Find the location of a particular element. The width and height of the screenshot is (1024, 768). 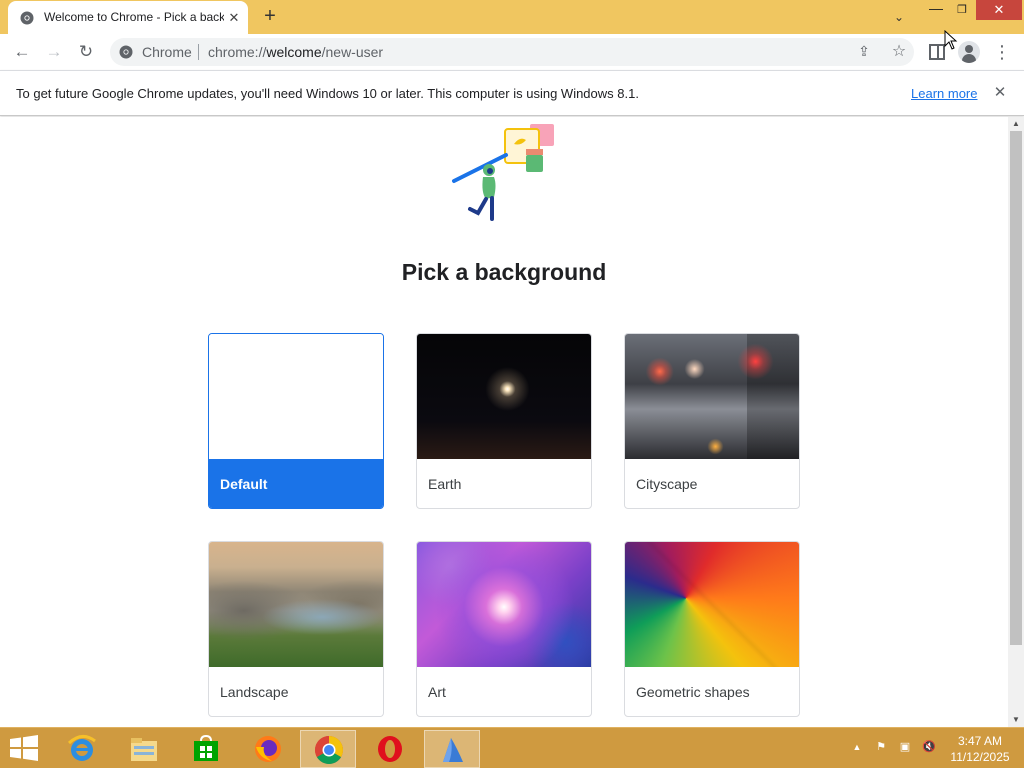

mouse-cursor-icon is located at coordinates (951, 40).